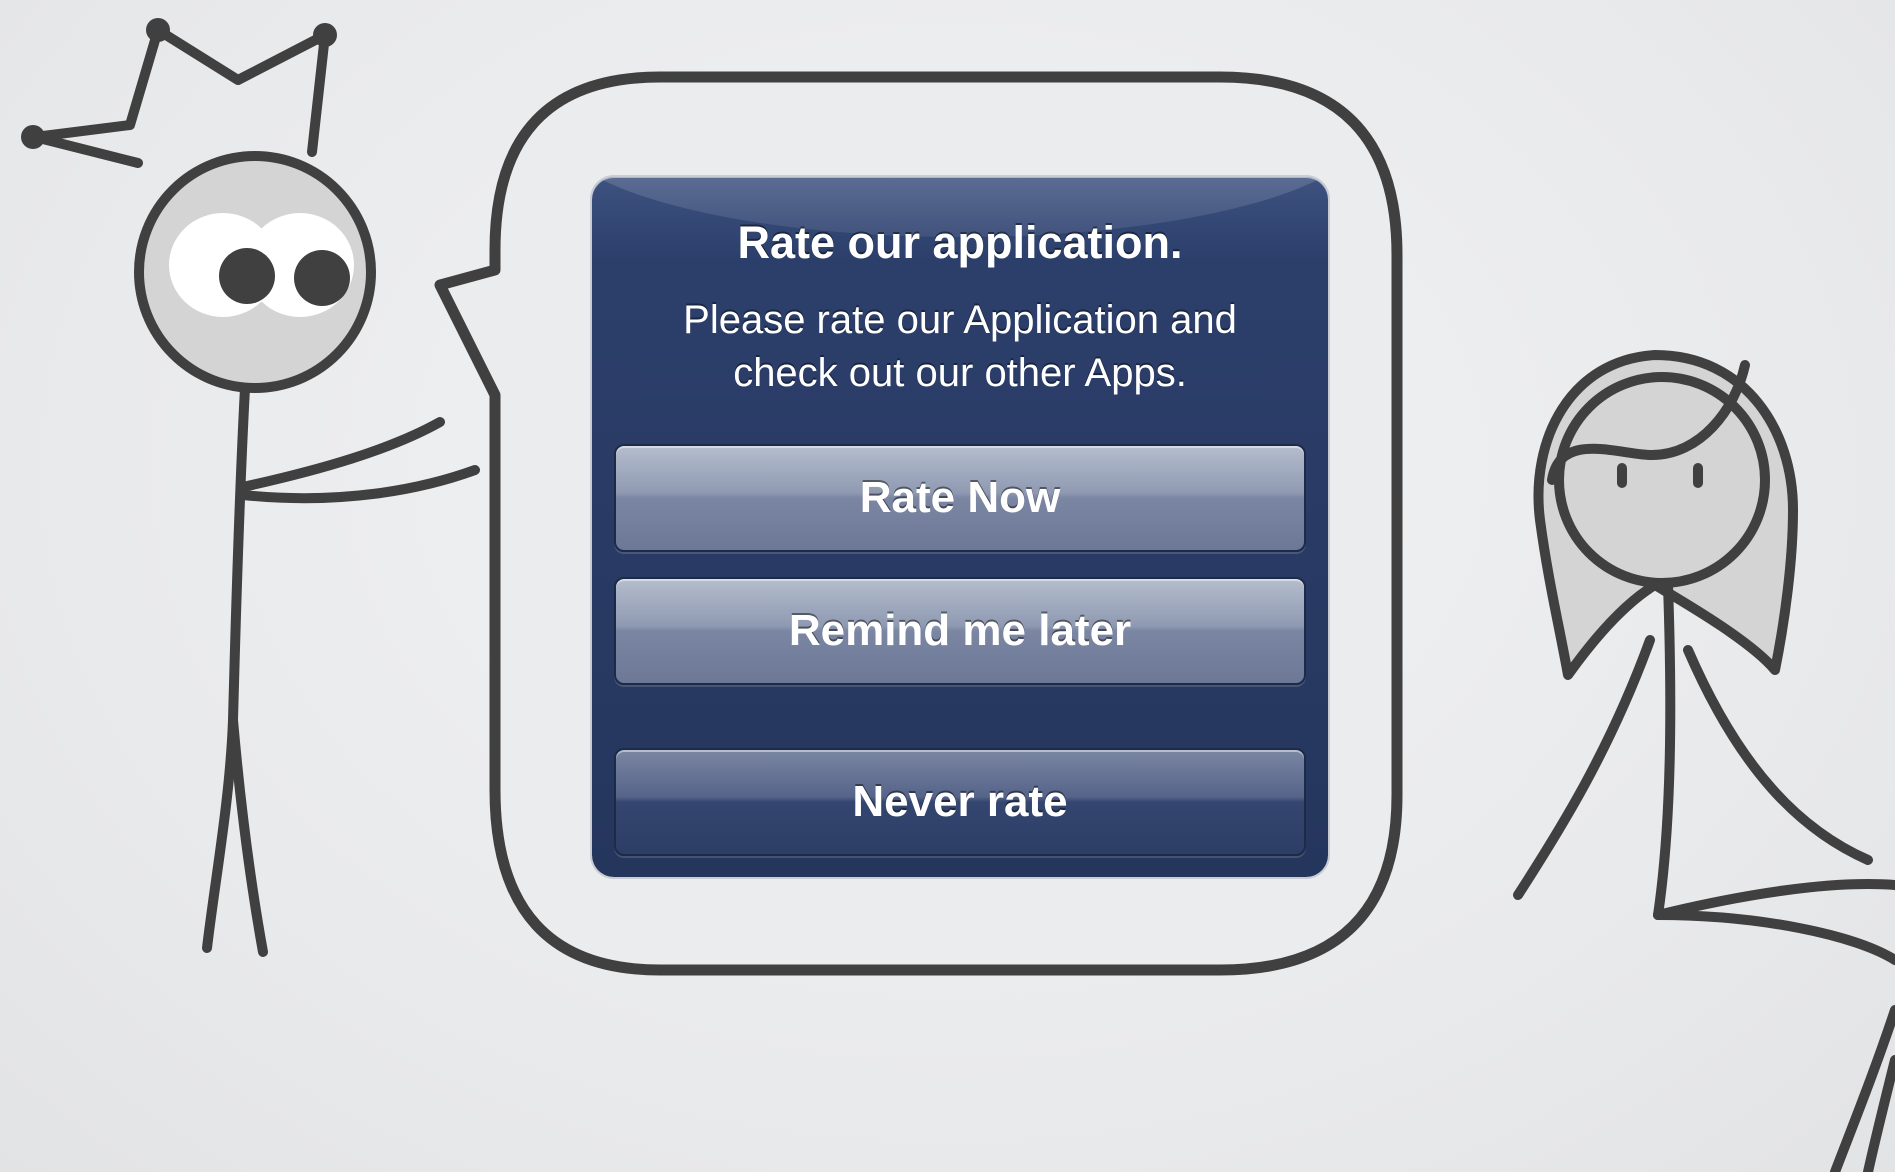 The image size is (1895, 1172). I want to click on girl-stick-figure-illustration, so click(1704, 761).